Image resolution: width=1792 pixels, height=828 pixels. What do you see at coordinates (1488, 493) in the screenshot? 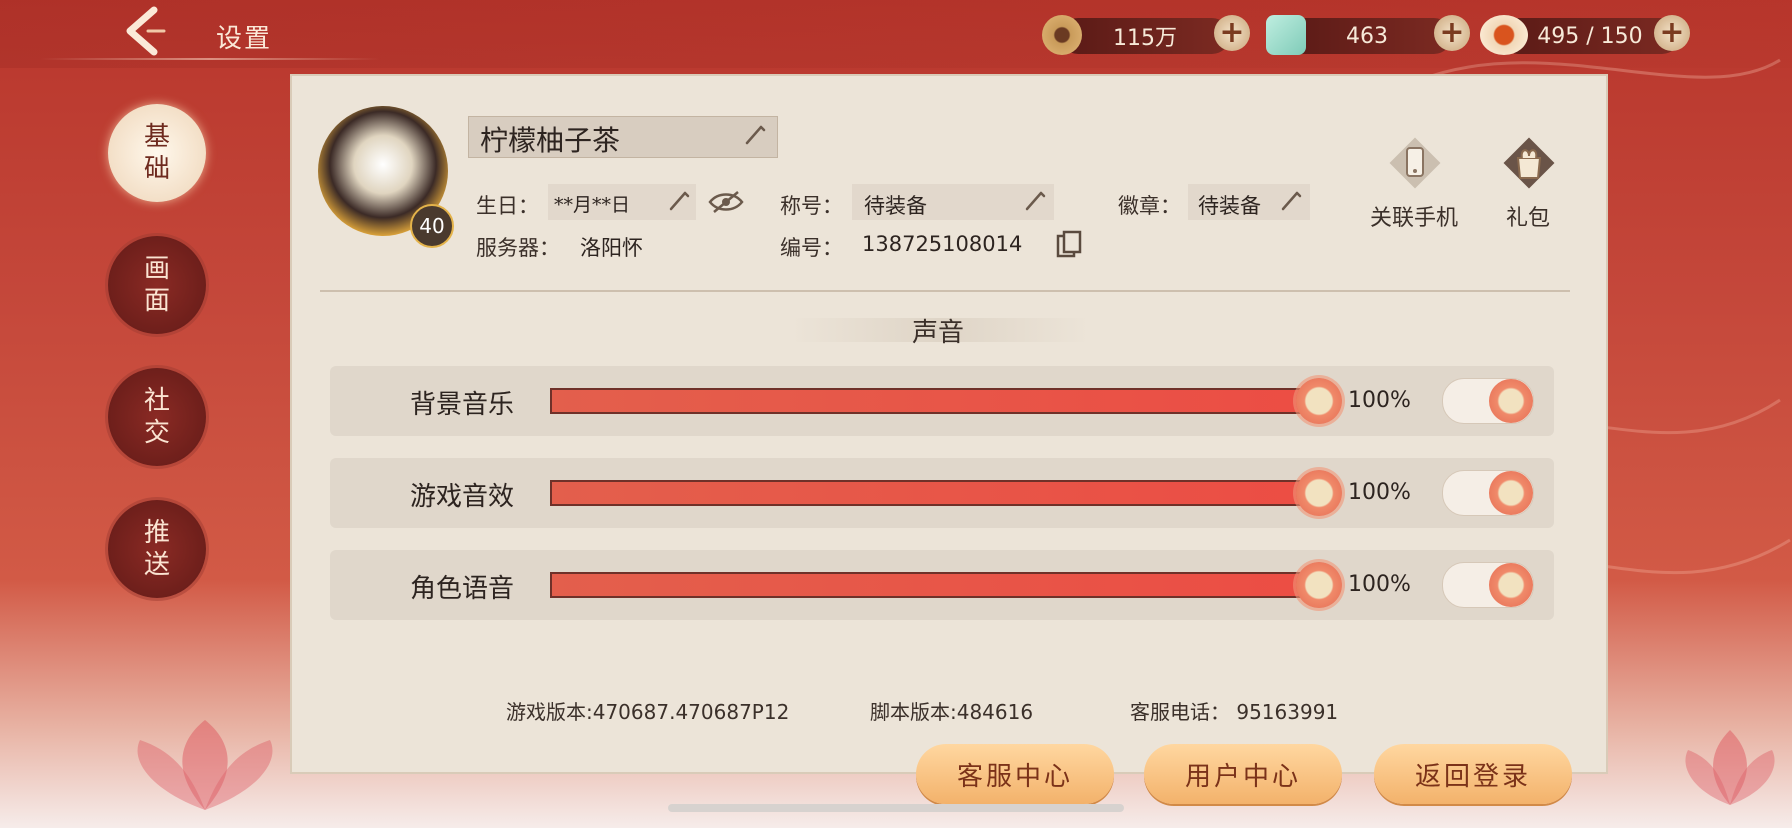
I see `sfx-toggle` at bounding box center [1488, 493].